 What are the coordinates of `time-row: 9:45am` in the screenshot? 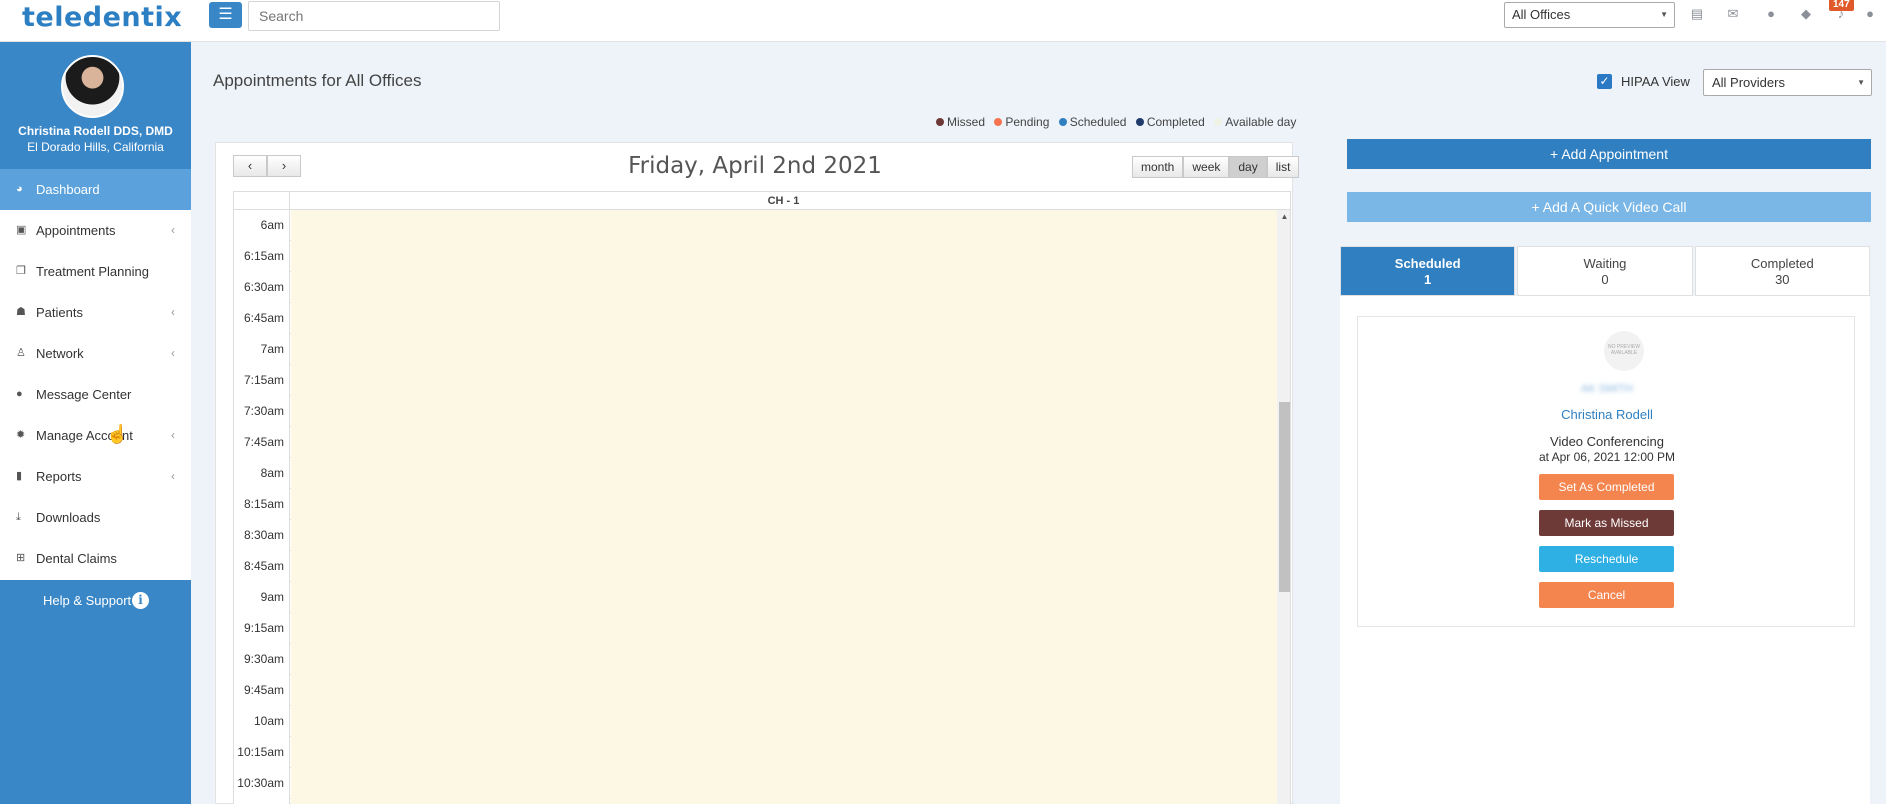 It's located at (755, 690).